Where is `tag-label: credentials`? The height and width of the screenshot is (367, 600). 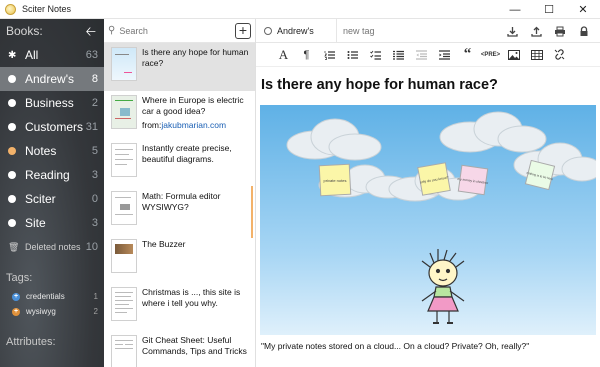 tag-label: credentials is located at coordinates (45, 296).